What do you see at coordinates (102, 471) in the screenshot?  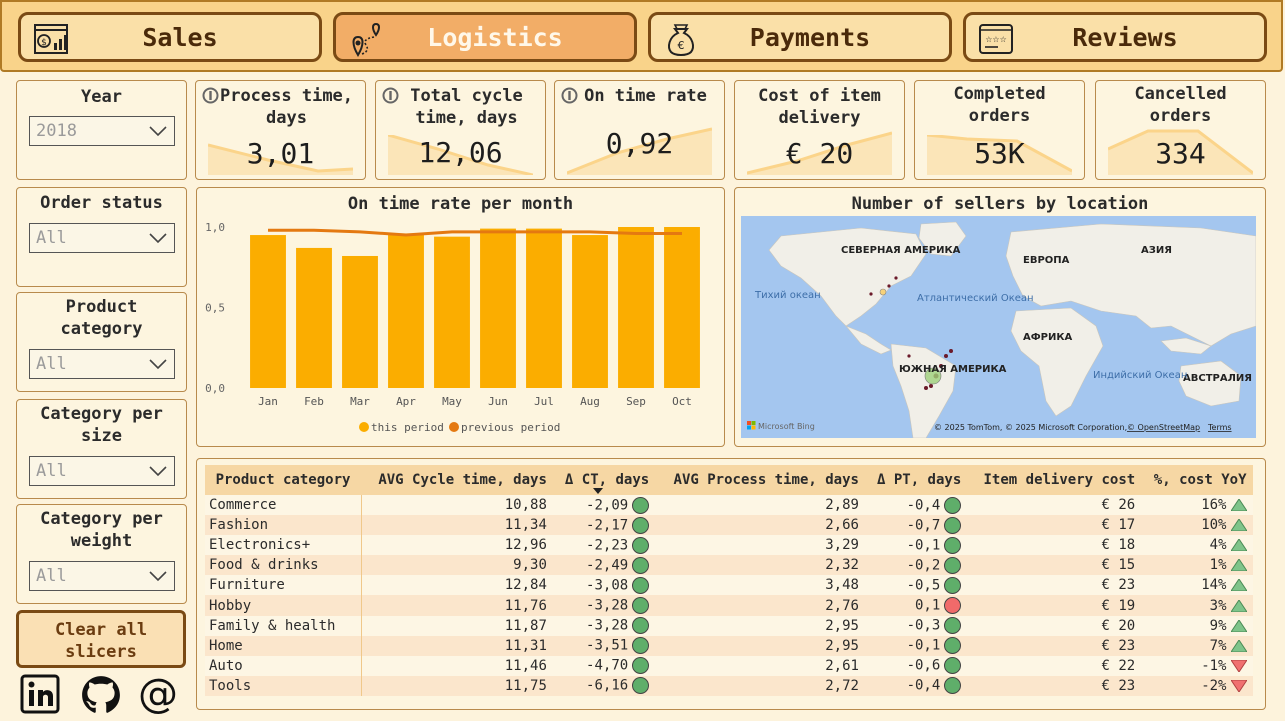 I see `category-size-dropdown: All` at bounding box center [102, 471].